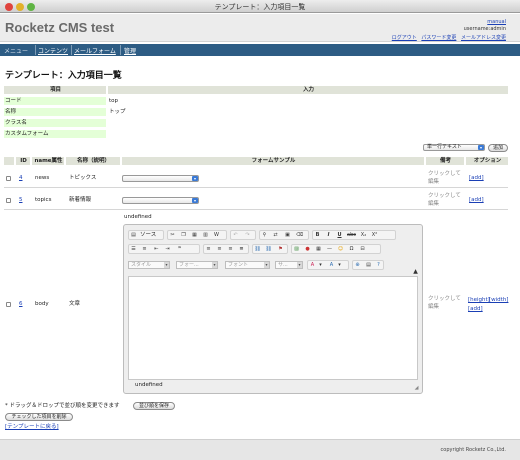 The height and width of the screenshot is (460, 520). Describe the element at coordinates (264, 235) in the screenshot. I see `find-icon: ⚲` at that location.